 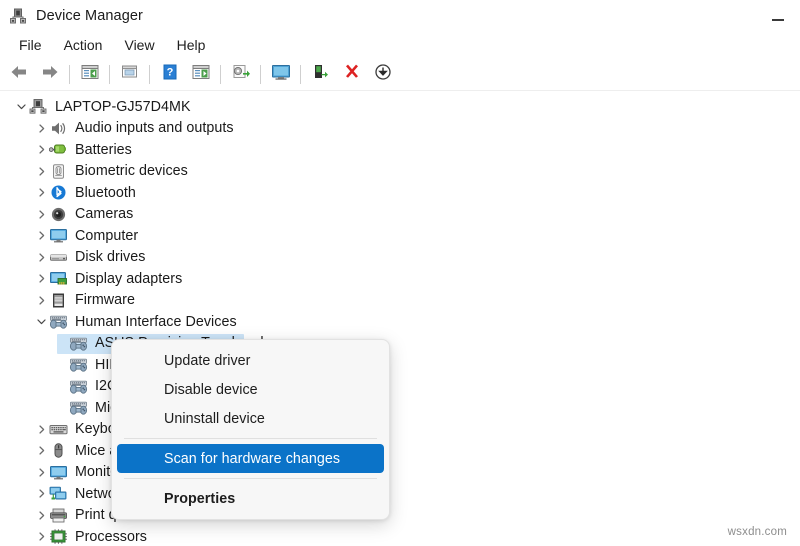 I want to click on minimize-button, so click(x=777, y=15).